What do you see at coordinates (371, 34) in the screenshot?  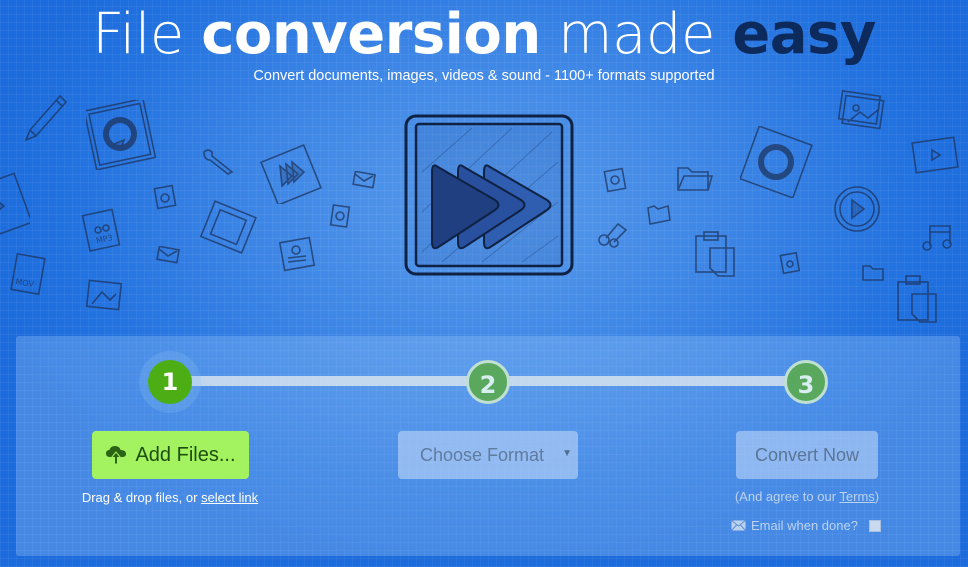 I see `hero-title-word: conversion` at bounding box center [371, 34].